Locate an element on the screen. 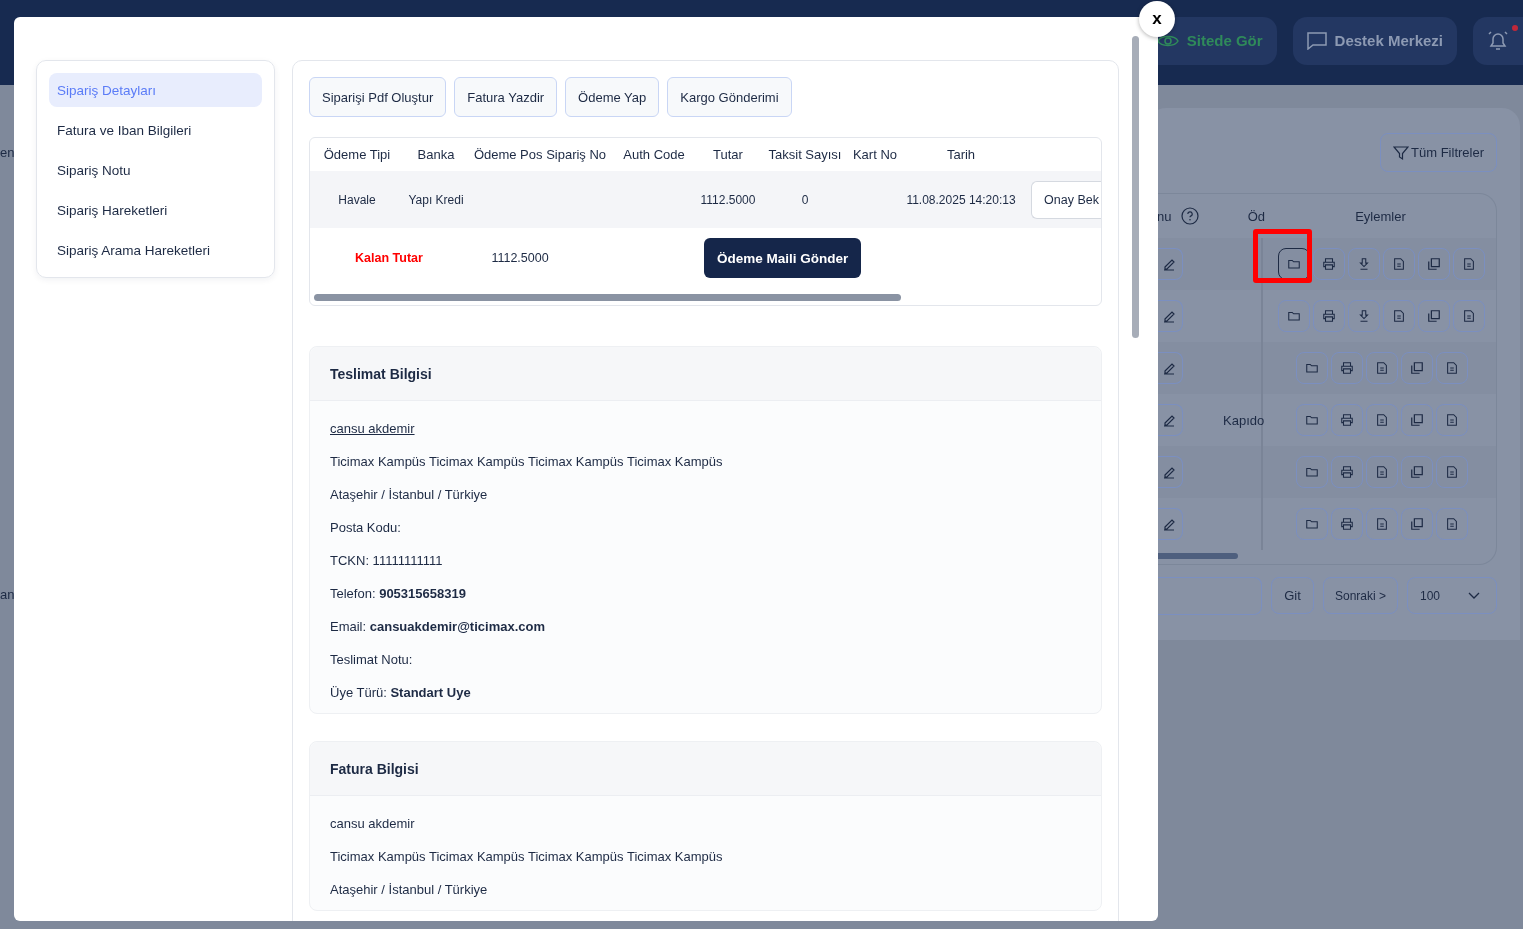 This screenshot has width=1523, height=929. sidebar-item: Fatura ve Iban Bilgileri is located at coordinates (155, 130).